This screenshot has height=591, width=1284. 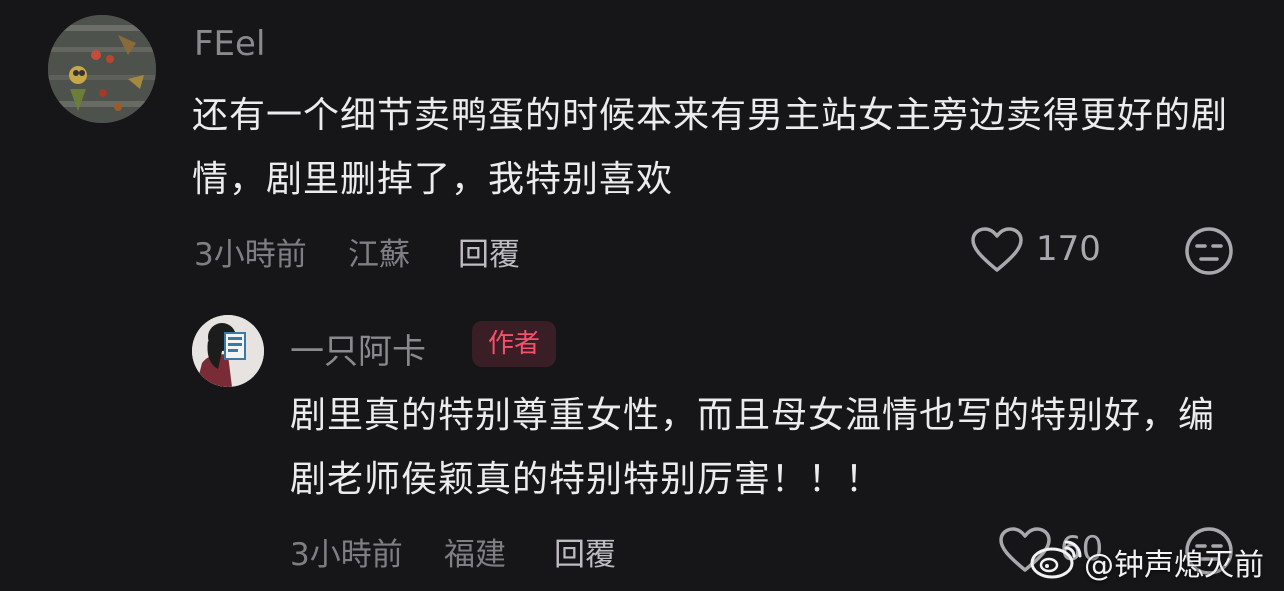 What do you see at coordinates (514, 344) in the screenshot?
I see `author-badge: 作者` at bounding box center [514, 344].